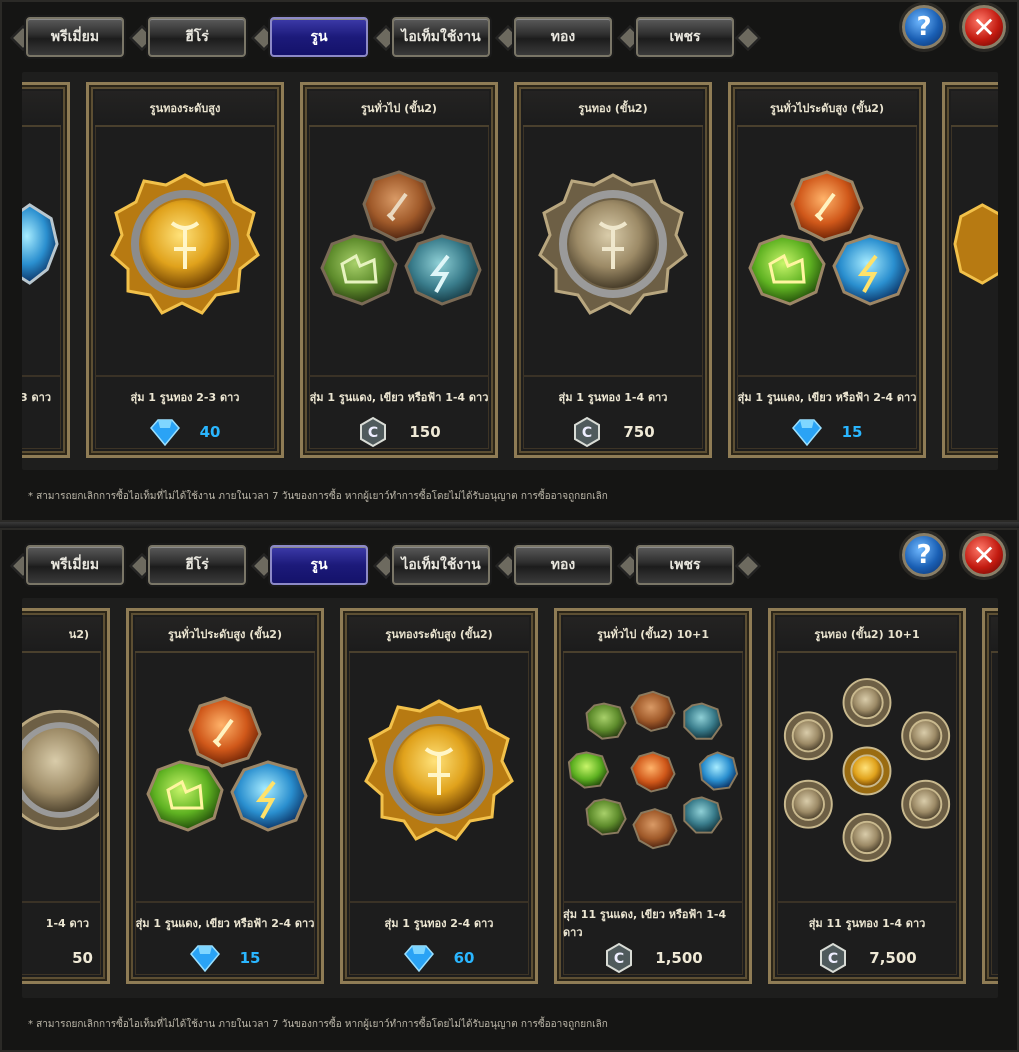  What do you see at coordinates (867, 958) in the screenshot?
I see `buy-button: C 7,500` at bounding box center [867, 958].